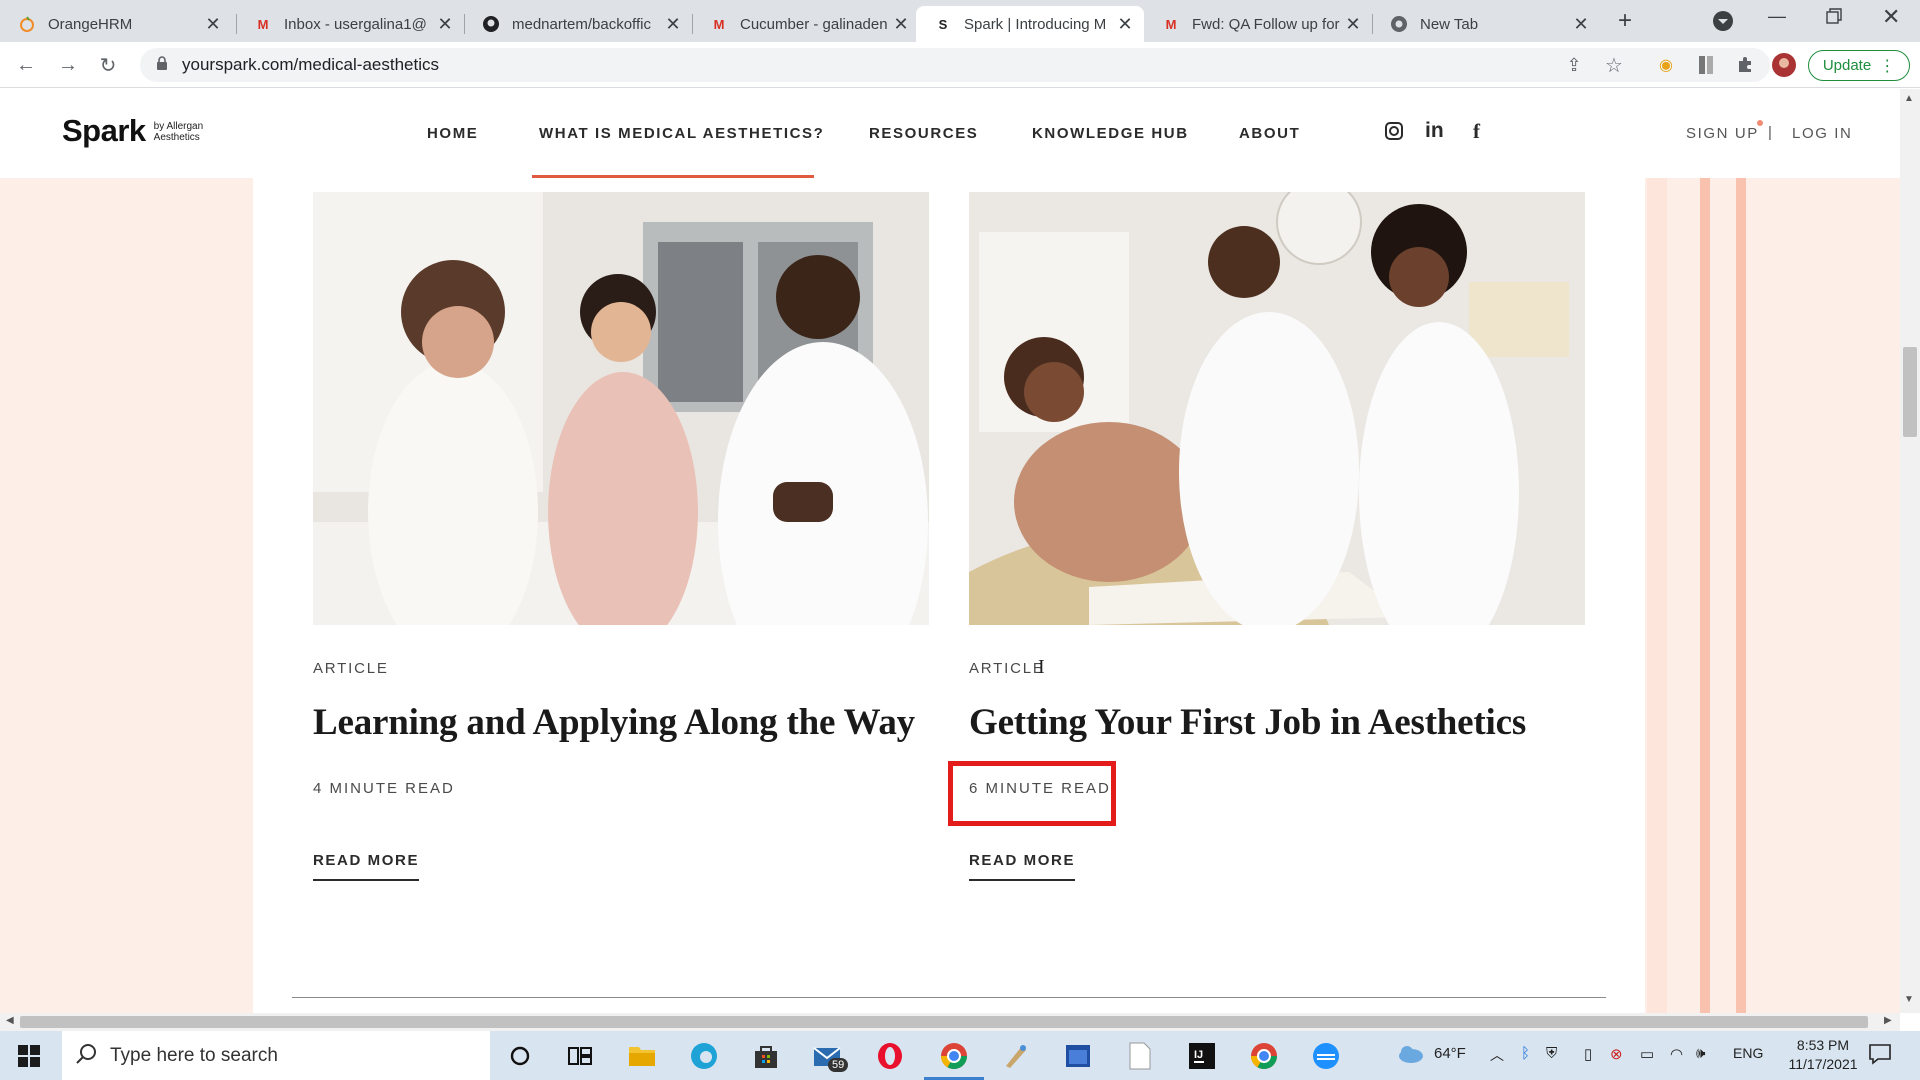 The height and width of the screenshot is (1080, 1920). I want to click on article-image-learning, so click(621, 408).